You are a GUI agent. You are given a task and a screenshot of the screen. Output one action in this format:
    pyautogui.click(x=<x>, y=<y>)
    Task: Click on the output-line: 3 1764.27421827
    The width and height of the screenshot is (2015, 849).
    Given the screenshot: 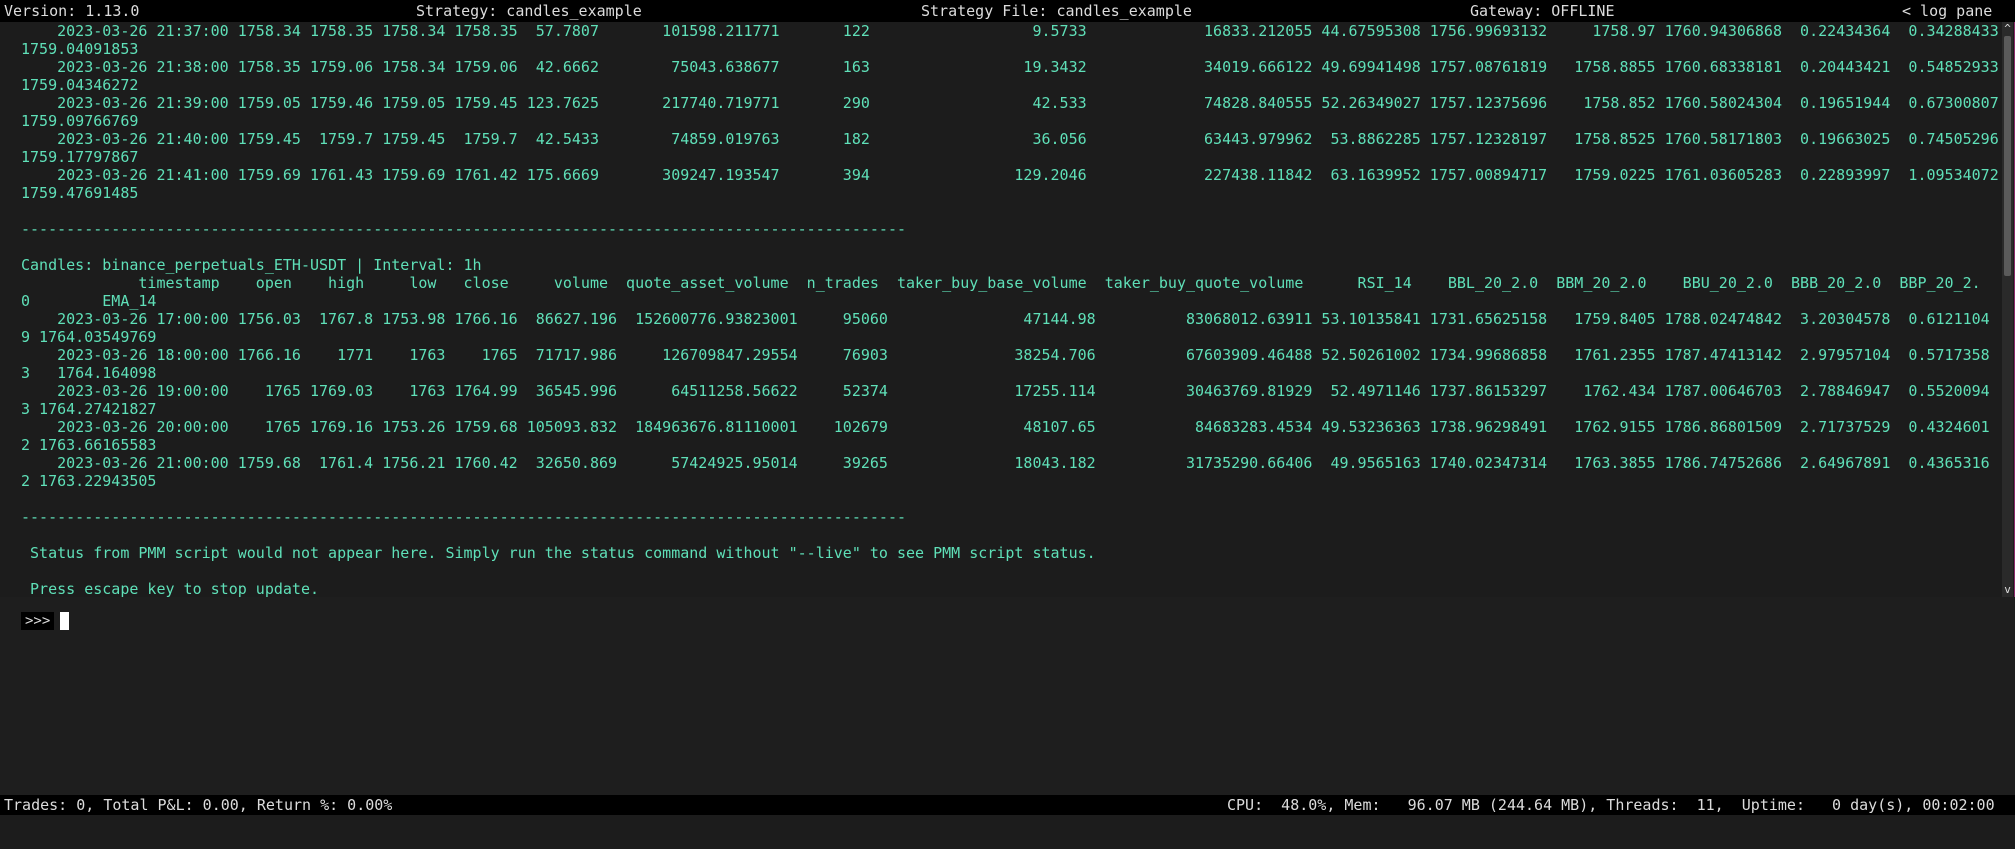 What is the action you would take?
    pyautogui.click(x=89, y=409)
    